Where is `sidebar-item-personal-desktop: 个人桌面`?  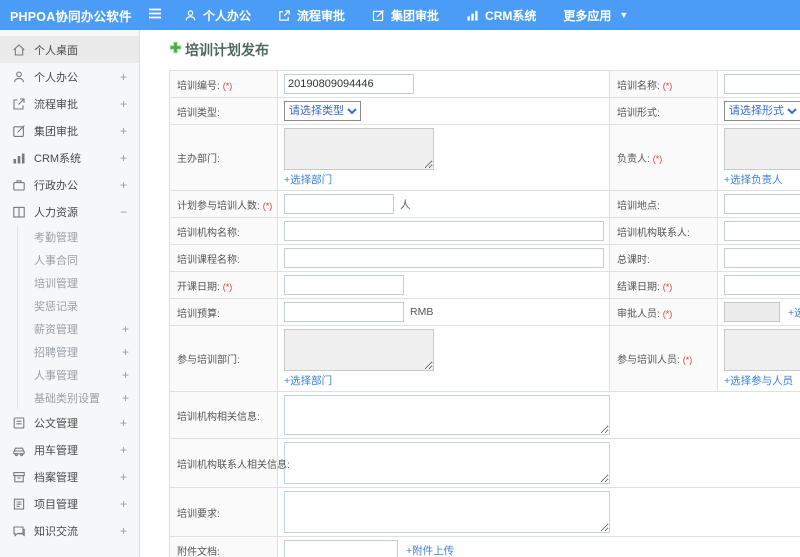
sidebar-item-personal-desktop: 个人桌面 is located at coordinates (69, 49).